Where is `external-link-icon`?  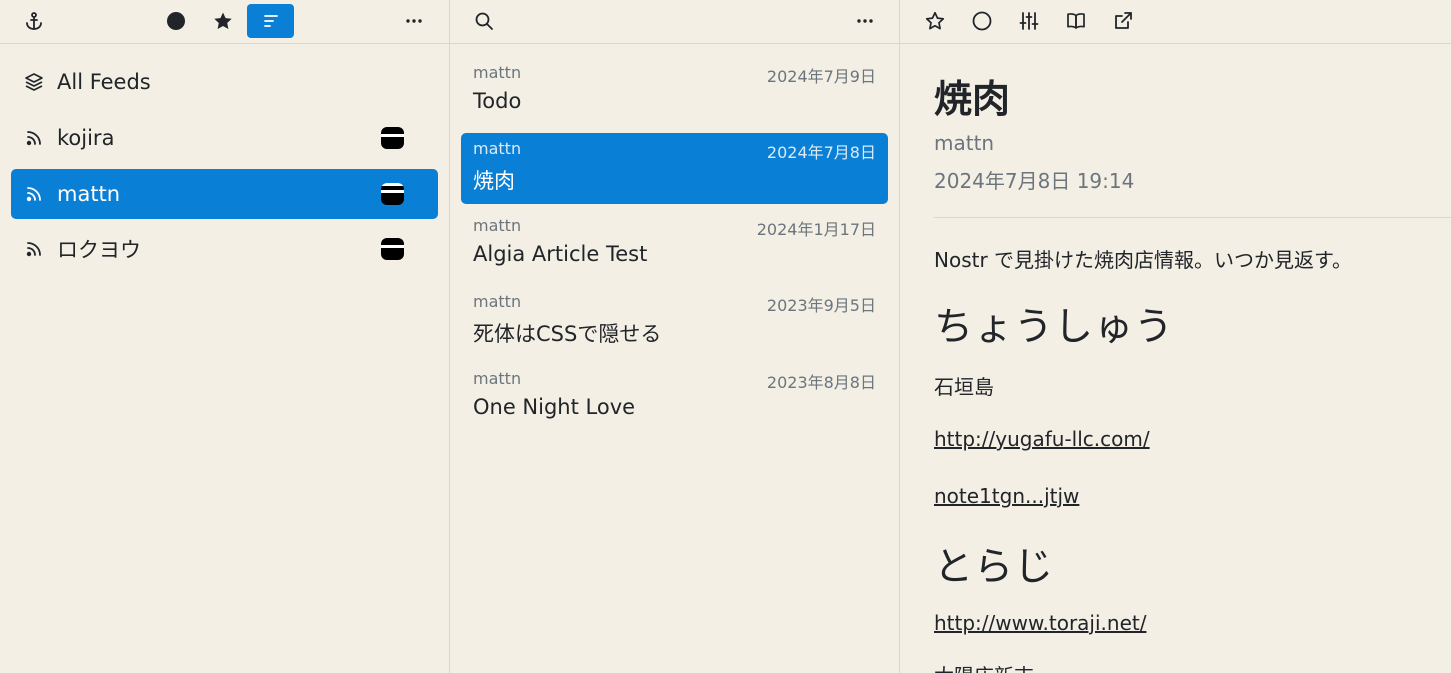 external-link-icon is located at coordinates (1123, 20).